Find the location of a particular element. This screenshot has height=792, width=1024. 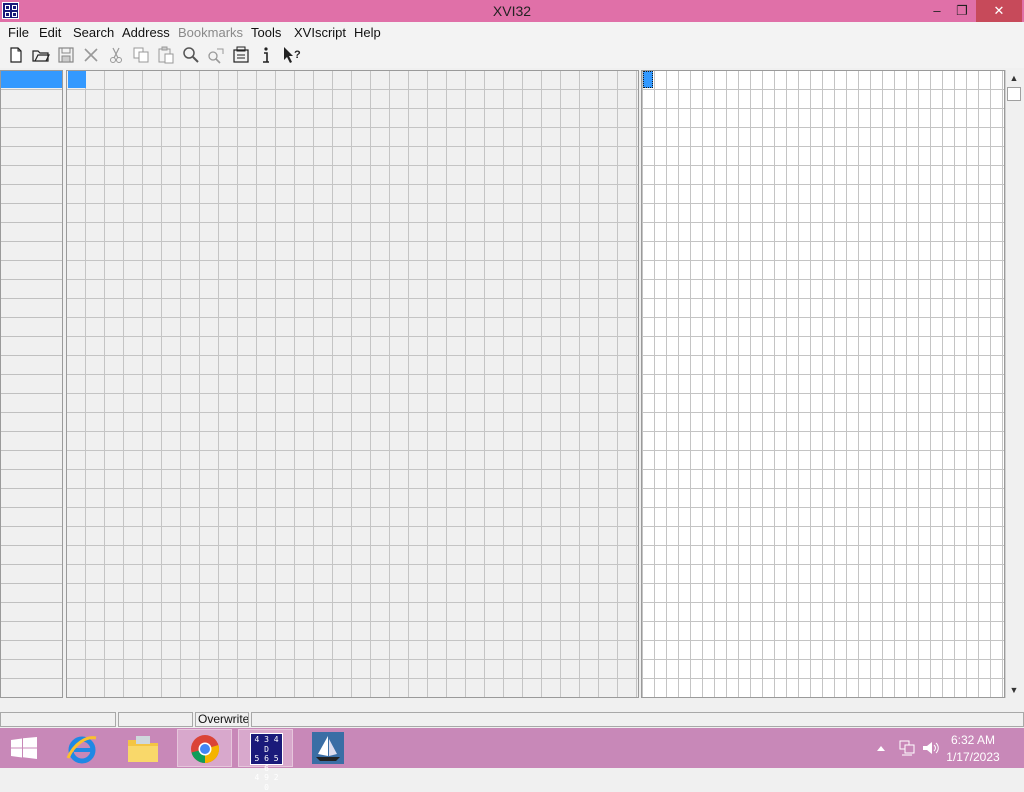

status-bar: Overwrite is located at coordinates (512, 719).